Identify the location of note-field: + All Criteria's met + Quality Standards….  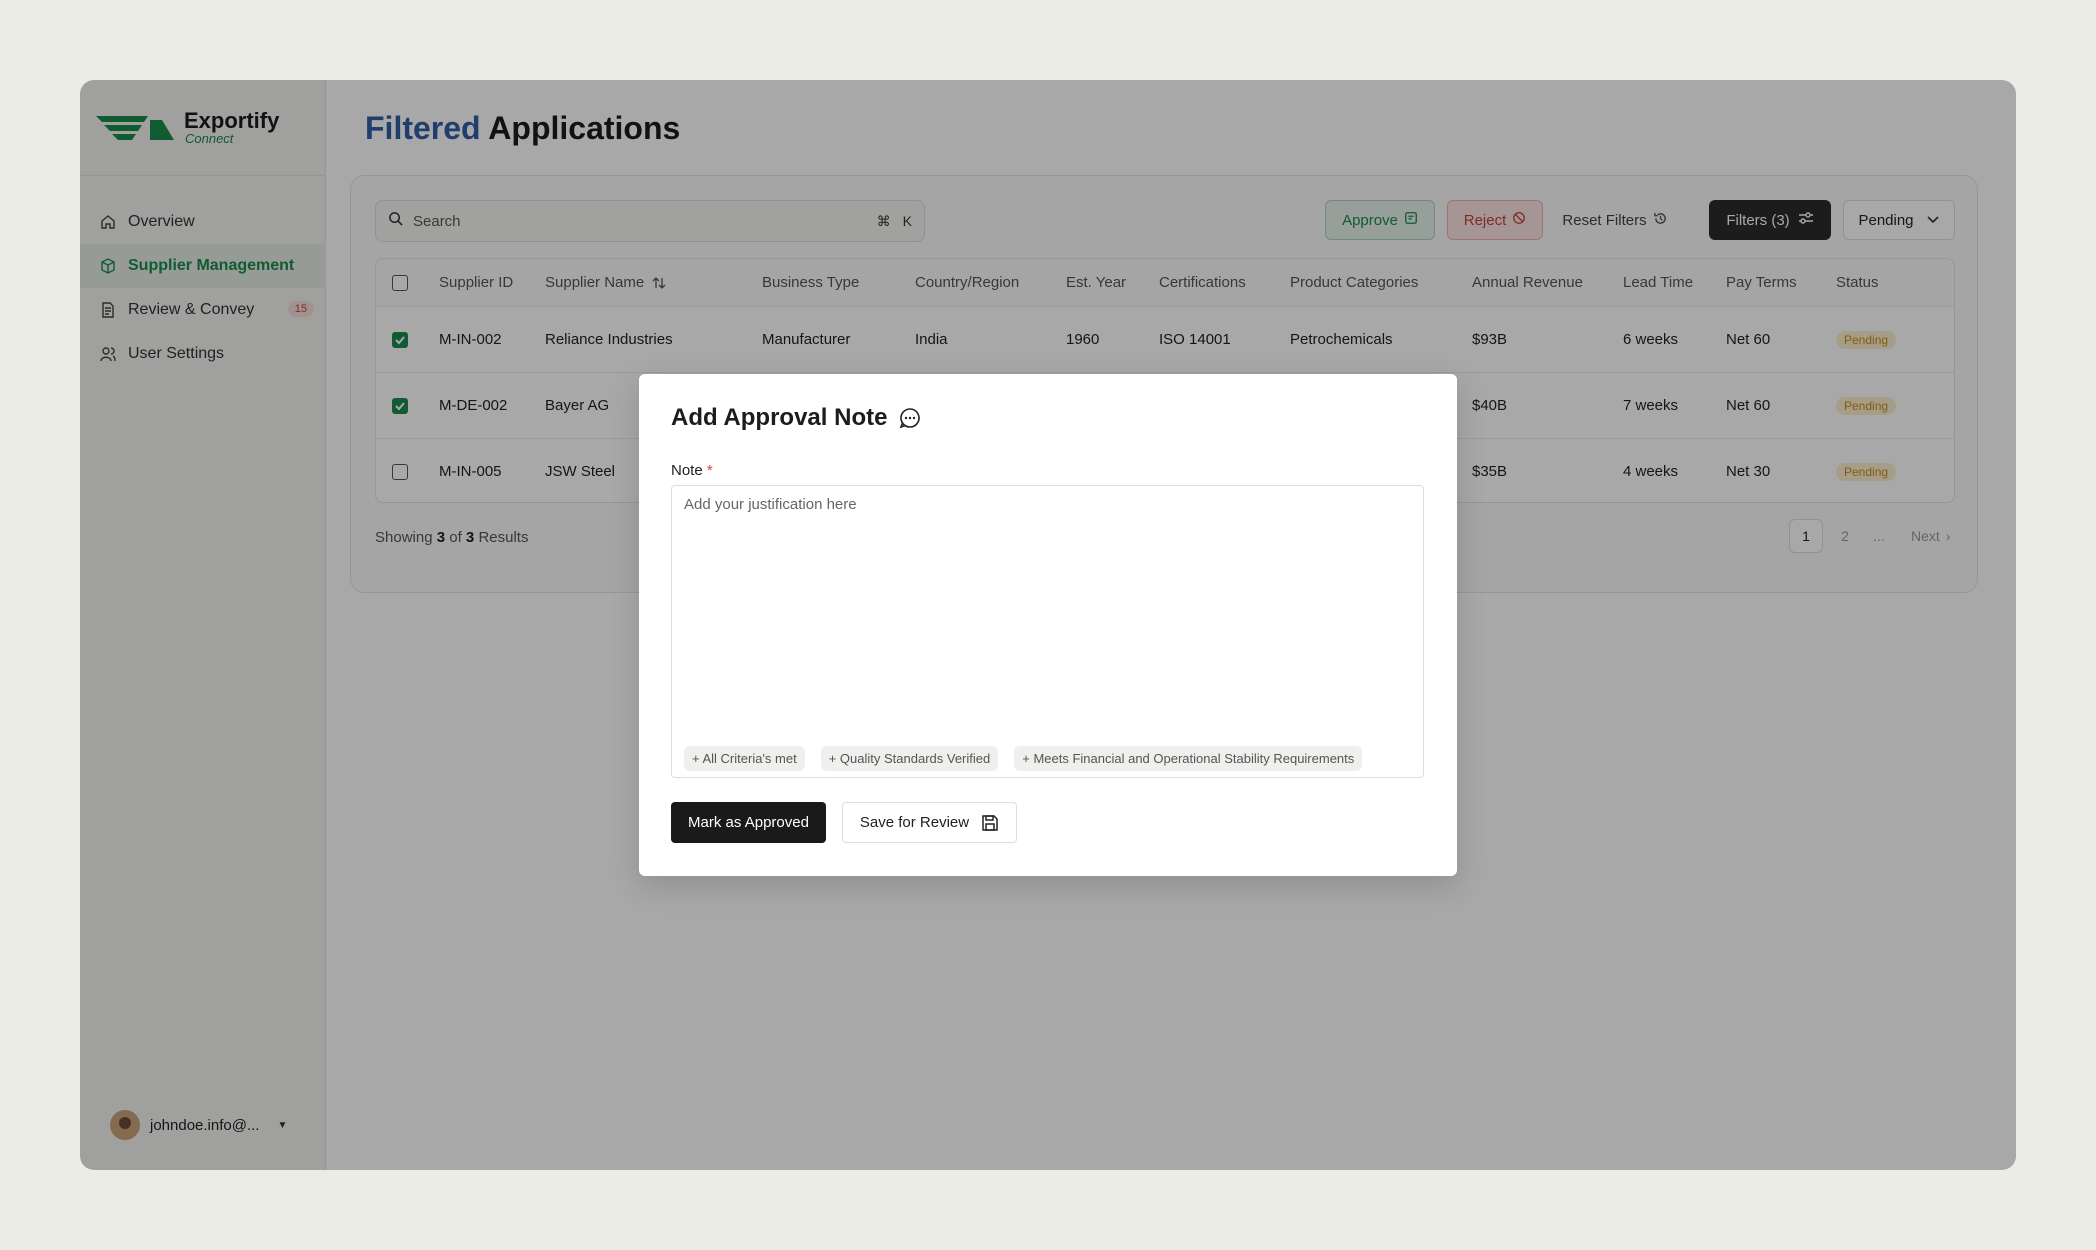
(1047, 631).